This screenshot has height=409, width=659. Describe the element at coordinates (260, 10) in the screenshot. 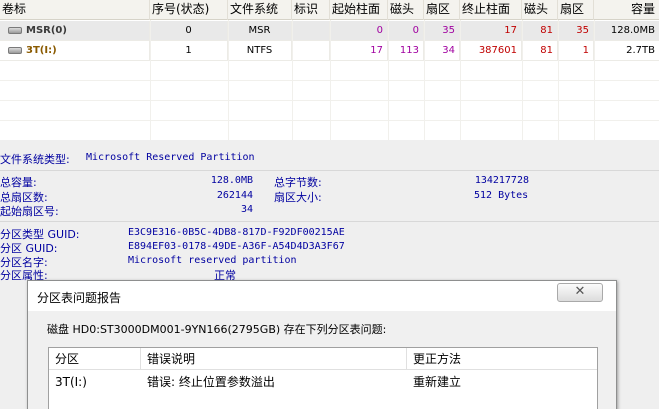

I see `col-header-filesystem: 文件系统` at that location.